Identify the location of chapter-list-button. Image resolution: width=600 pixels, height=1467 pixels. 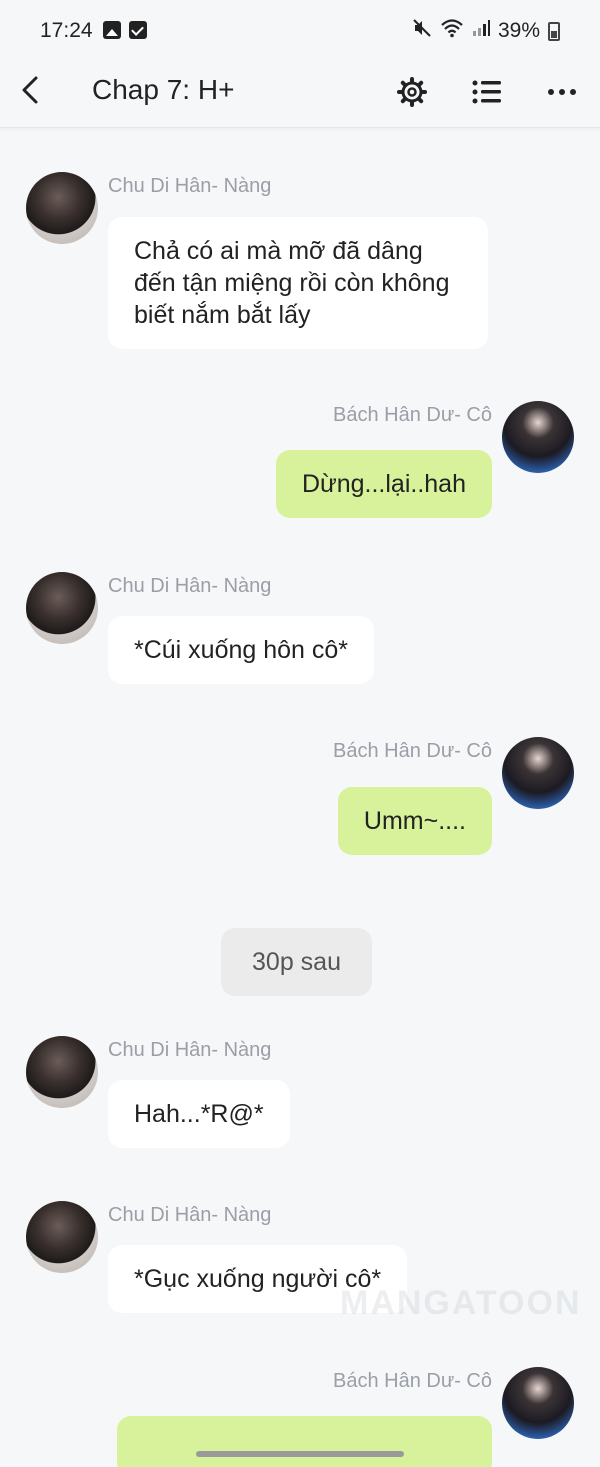
(487, 92).